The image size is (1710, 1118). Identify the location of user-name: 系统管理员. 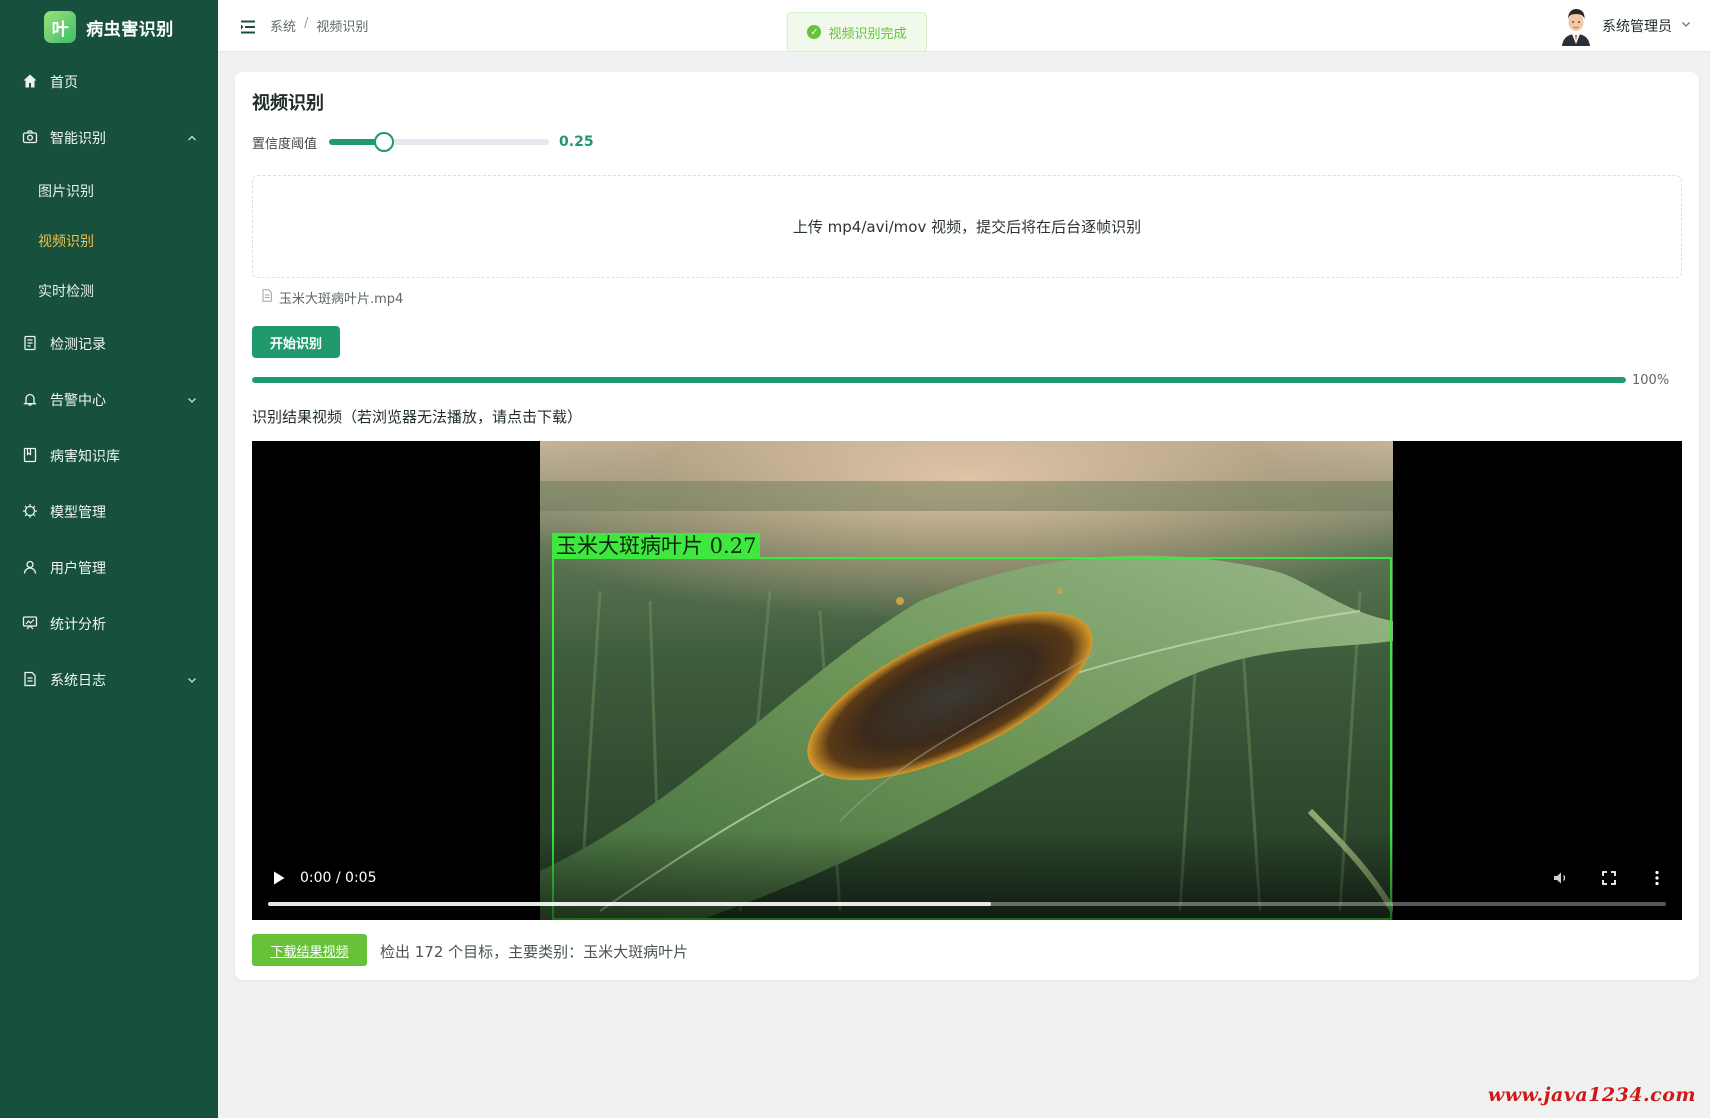
(1637, 27).